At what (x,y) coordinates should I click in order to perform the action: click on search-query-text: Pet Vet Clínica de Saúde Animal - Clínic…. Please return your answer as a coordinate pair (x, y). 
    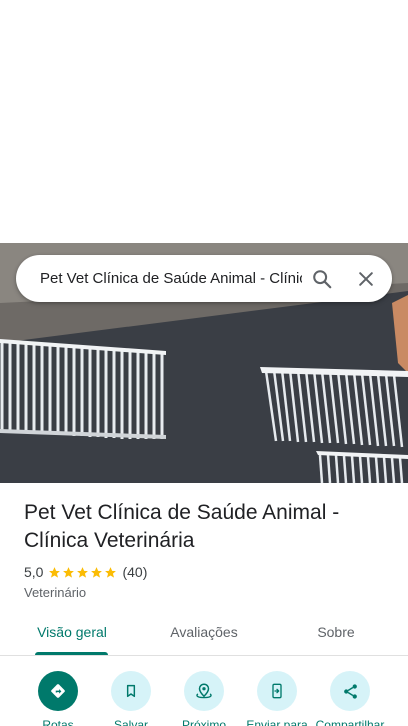
    Looking at the image, I should click on (171, 279).